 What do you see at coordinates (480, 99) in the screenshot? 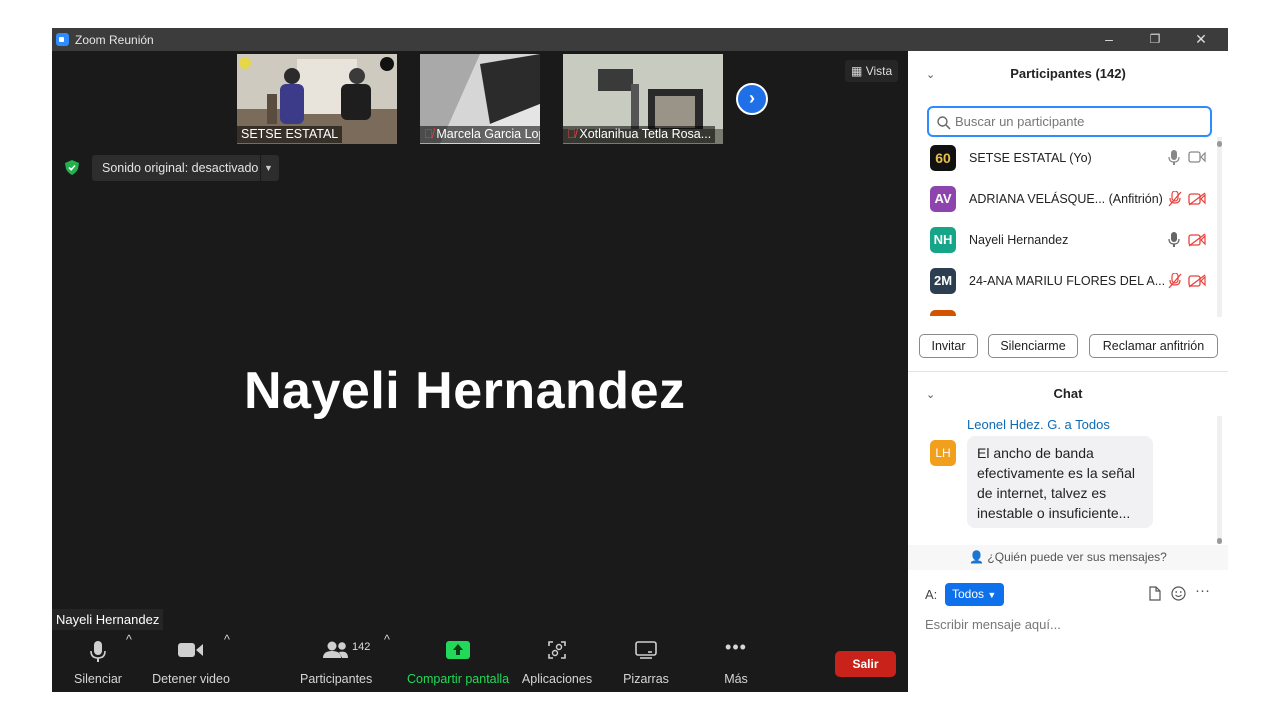
I see `video-tile-marcela: 🎙̸Marcela Garcia Lopez` at bounding box center [480, 99].